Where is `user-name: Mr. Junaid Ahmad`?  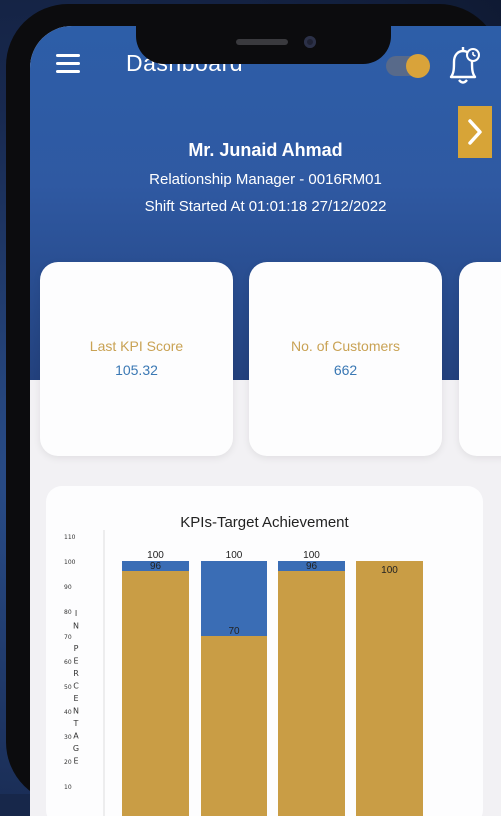 user-name: Mr. Junaid Ahmad is located at coordinates (265, 150).